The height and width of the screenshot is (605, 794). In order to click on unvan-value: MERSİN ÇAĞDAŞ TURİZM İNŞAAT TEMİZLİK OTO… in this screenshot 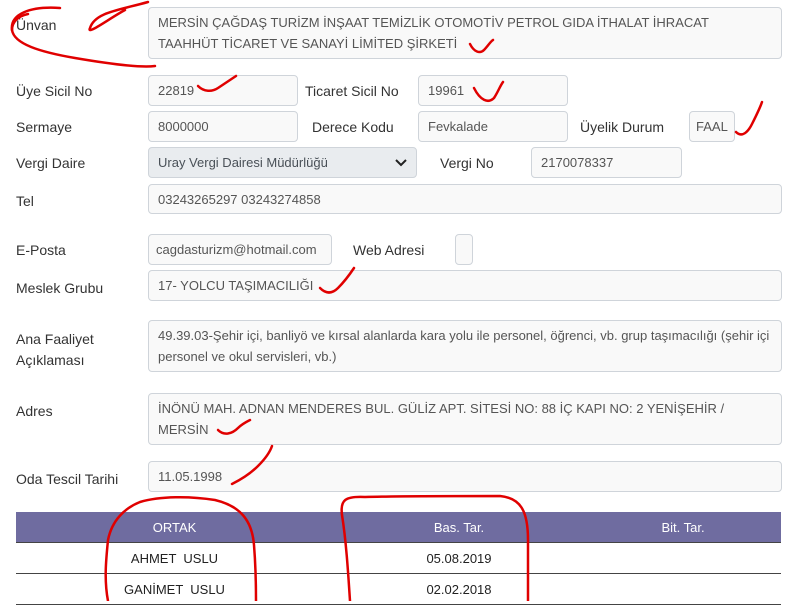, I will do `click(433, 33)`.